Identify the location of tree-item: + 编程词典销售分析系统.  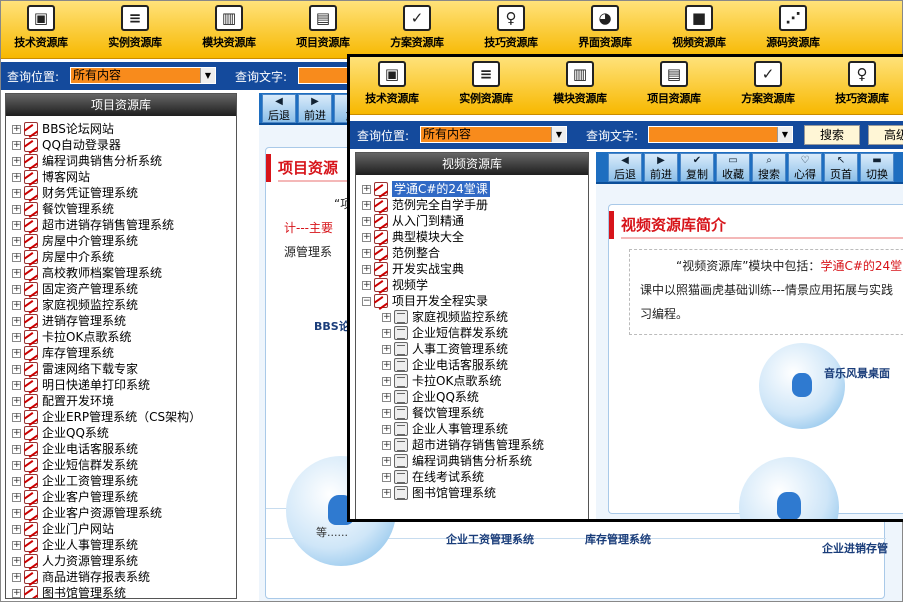
(121, 161).